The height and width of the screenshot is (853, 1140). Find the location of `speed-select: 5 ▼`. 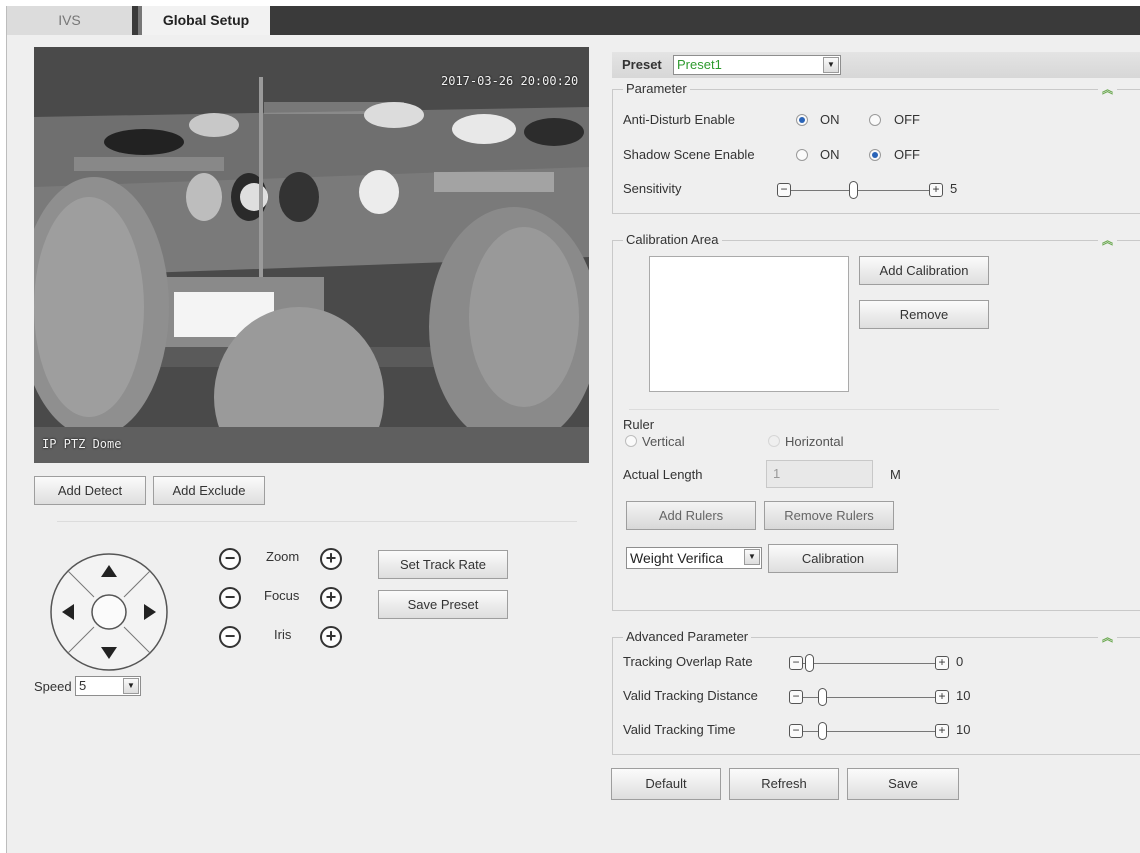

speed-select: 5 ▼ is located at coordinates (108, 686).